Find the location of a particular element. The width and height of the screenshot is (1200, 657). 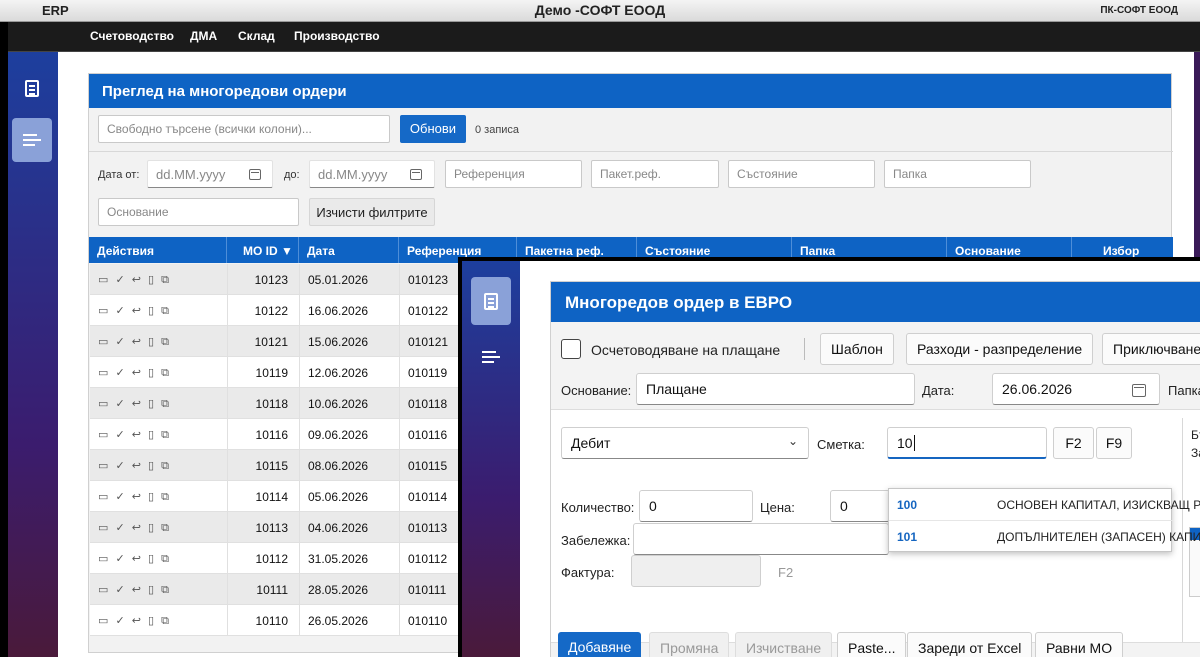

account-lookup-f9-button: F9 is located at coordinates (1114, 443).